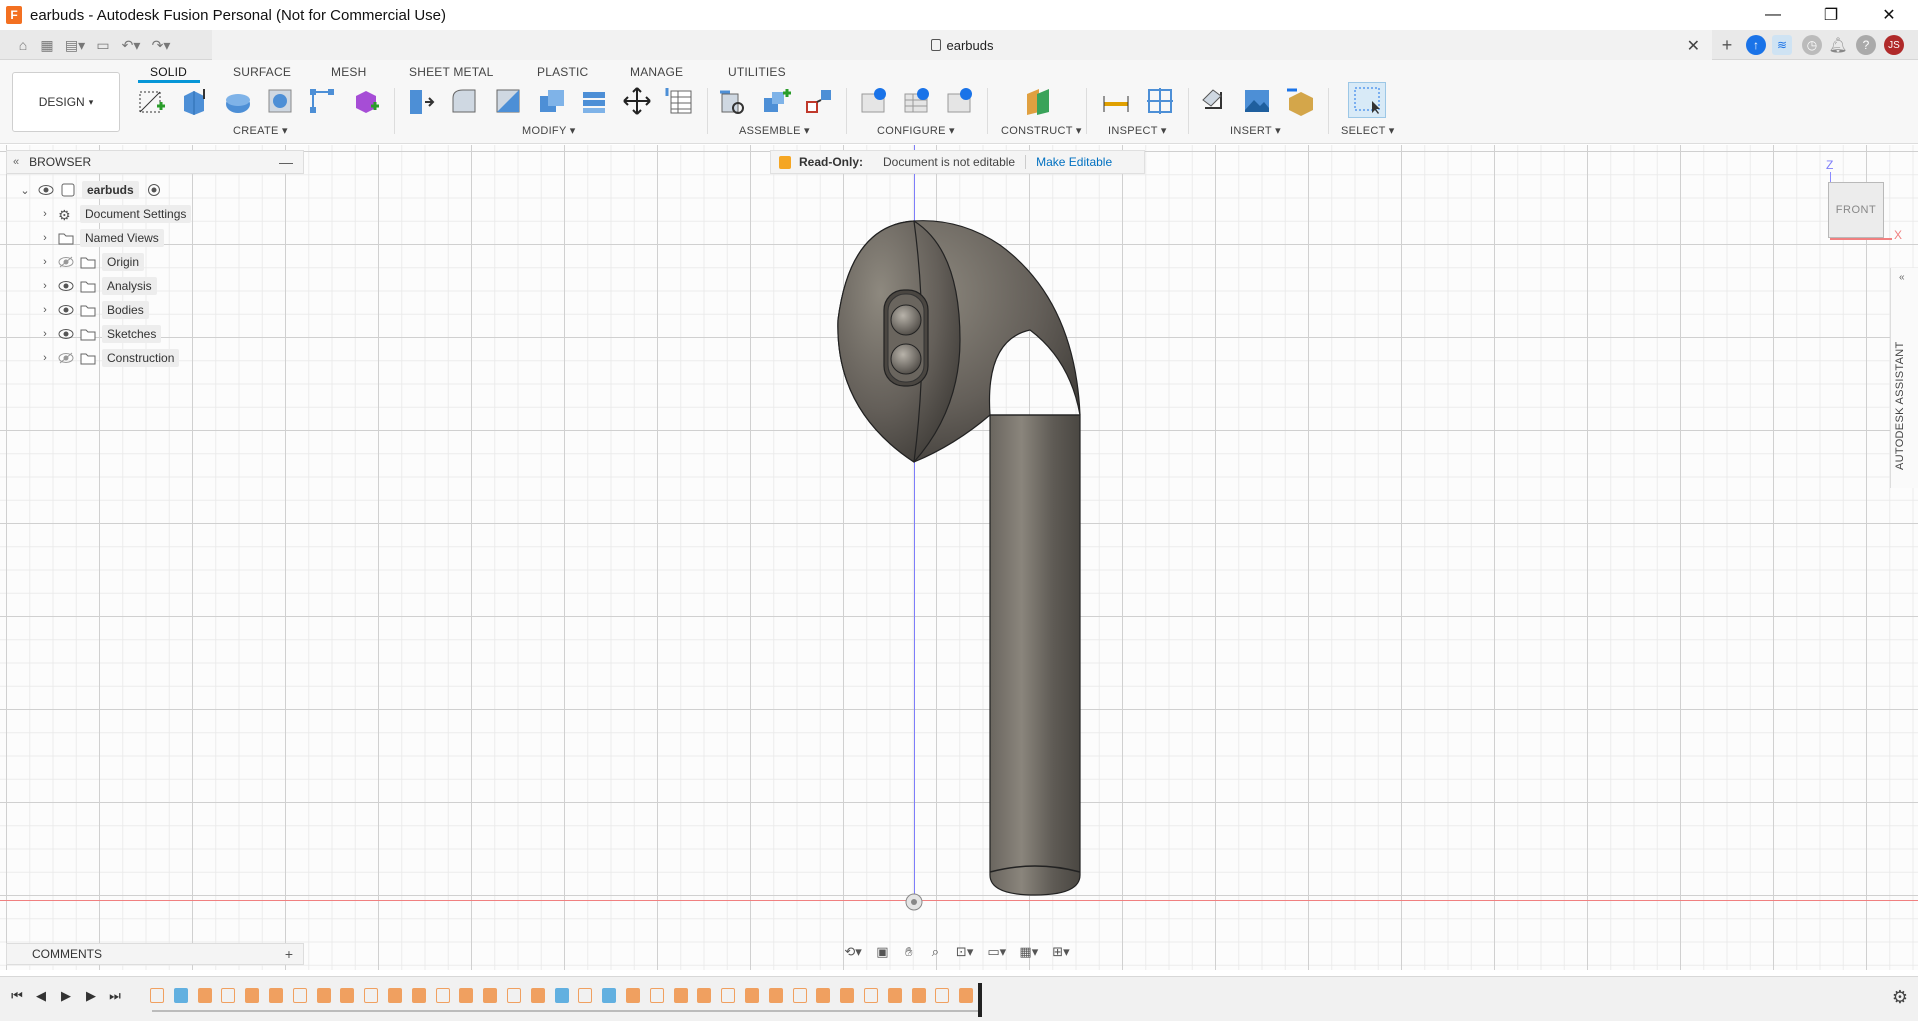  What do you see at coordinates (1900, 997) in the screenshot?
I see `timeline-settings-gear-icon: ⚙` at bounding box center [1900, 997].